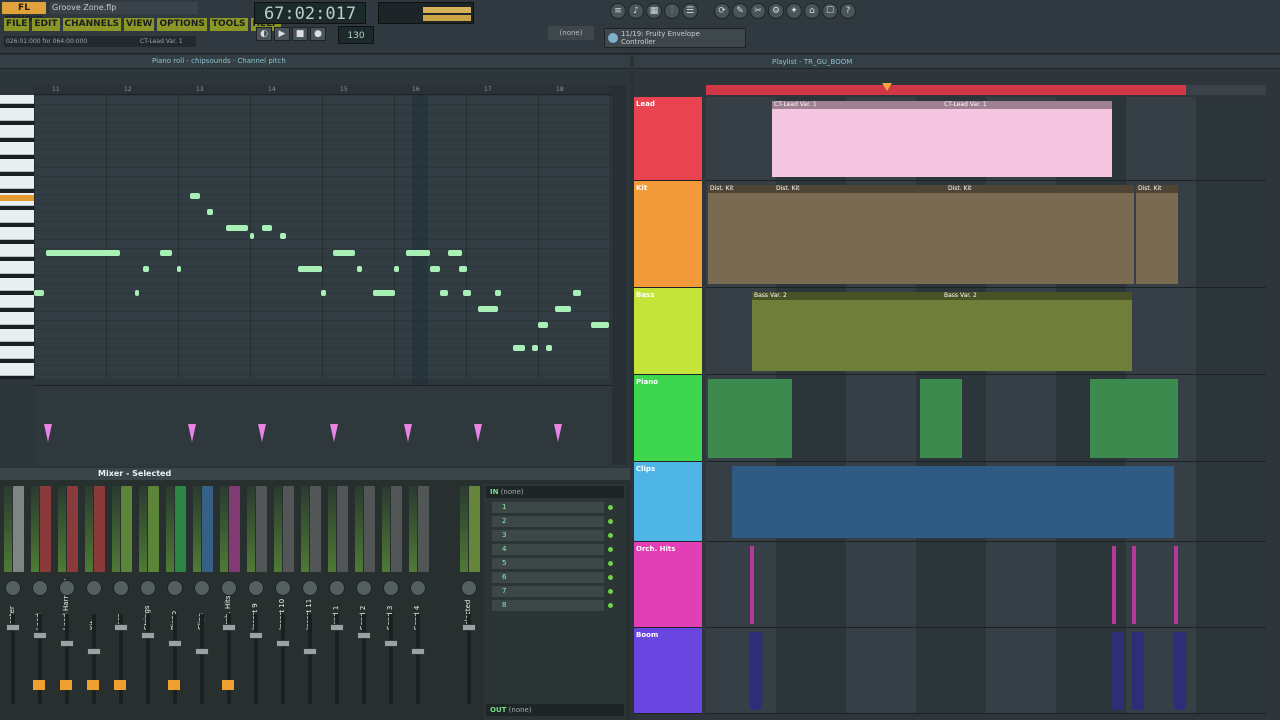 The height and width of the screenshot is (720, 1280). Describe the element at coordinates (264, 34) in the screenshot. I see `pattern-song-toggle: ◐` at that location.